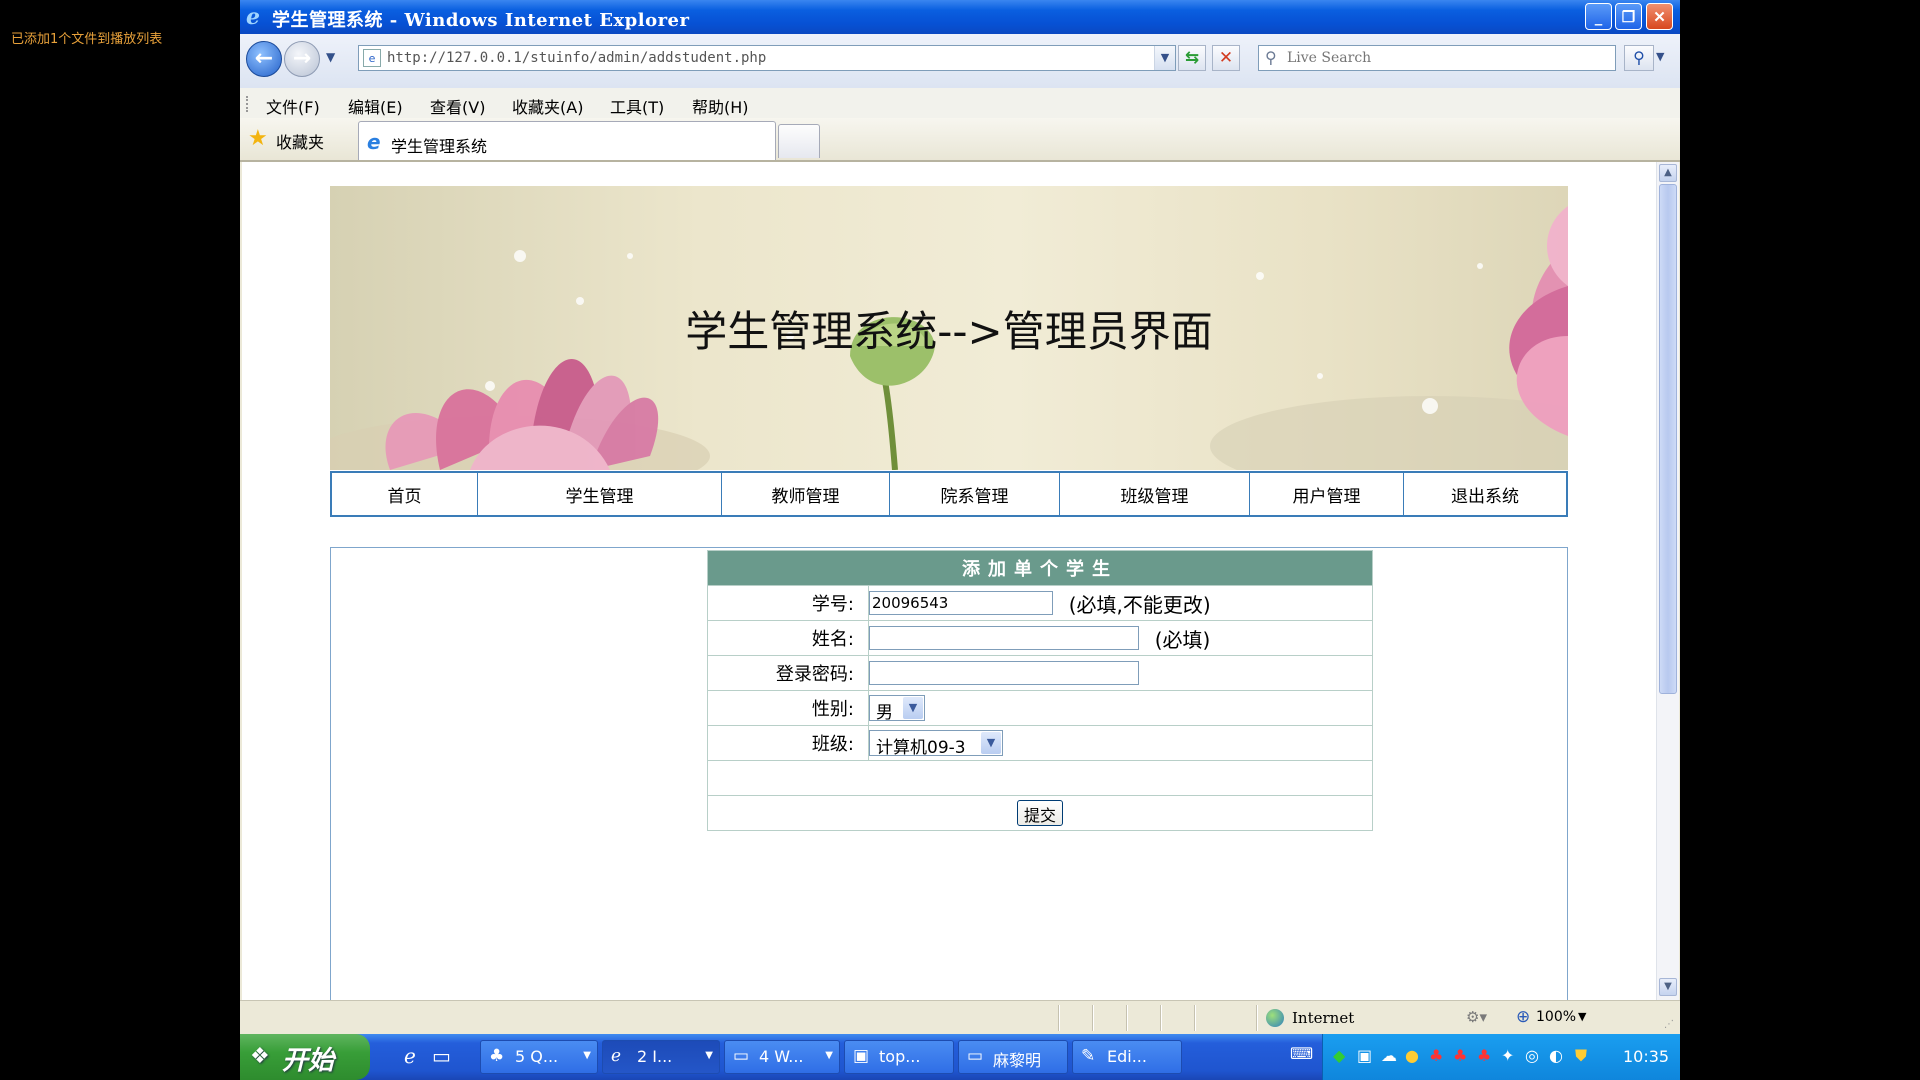 Image resolution: width=1920 pixels, height=1080 pixels. I want to click on status-bar: Internet ⚙▾ ⊕ 100% ▼ ⋰, so click(960, 1017).